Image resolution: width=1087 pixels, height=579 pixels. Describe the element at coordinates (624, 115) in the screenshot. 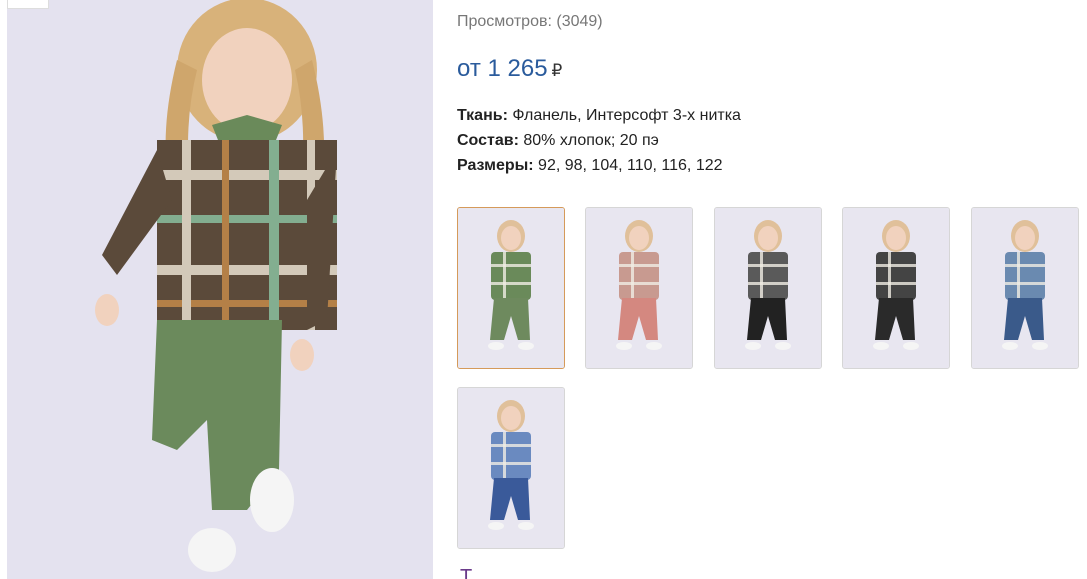

I see `property-value: Фланель, Интерсофт 3-х нитка` at that location.